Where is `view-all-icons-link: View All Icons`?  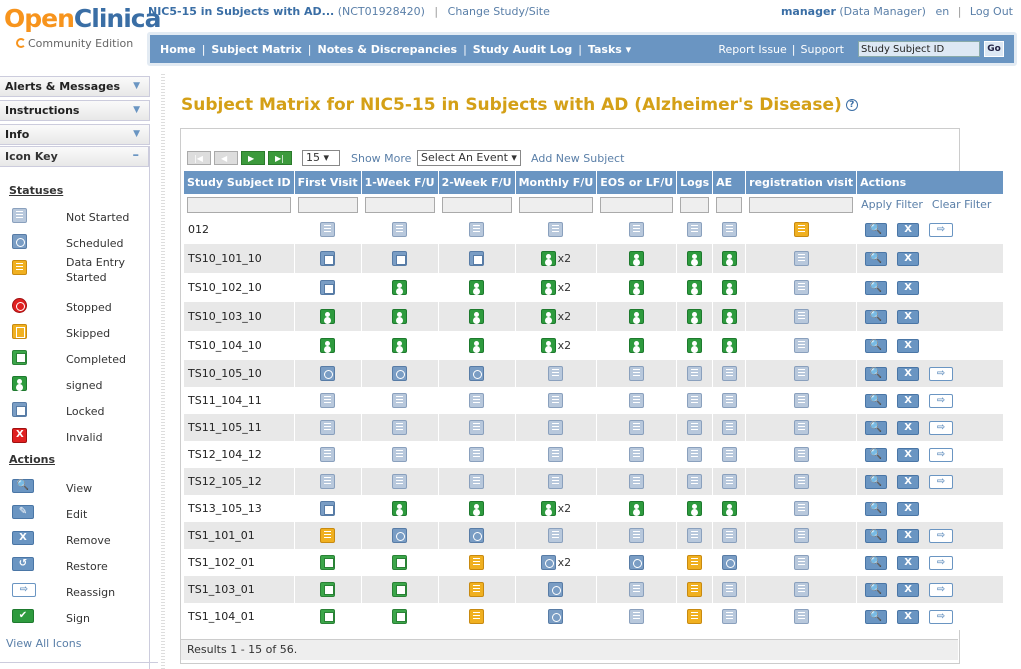
view-all-icons-link: View All Icons is located at coordinates (43, 643).